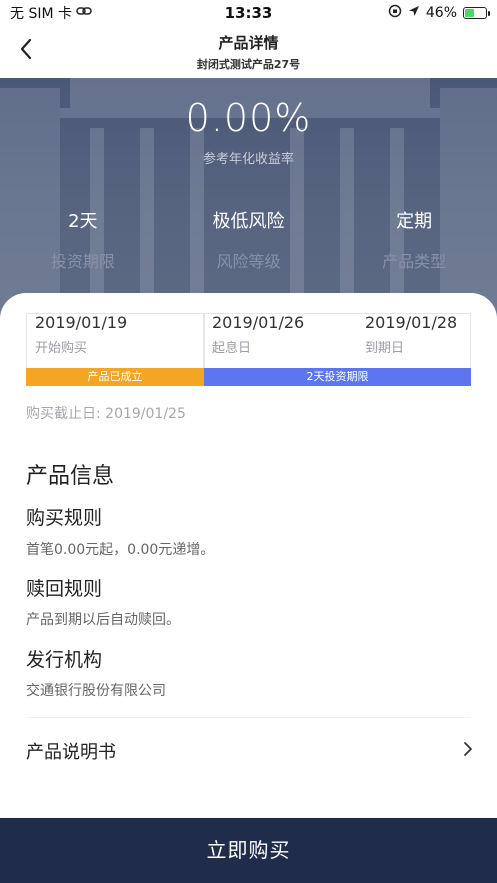 The image size is (497, 883). I want to click on start-purchase-label: 开始购买, so click(61, 348).